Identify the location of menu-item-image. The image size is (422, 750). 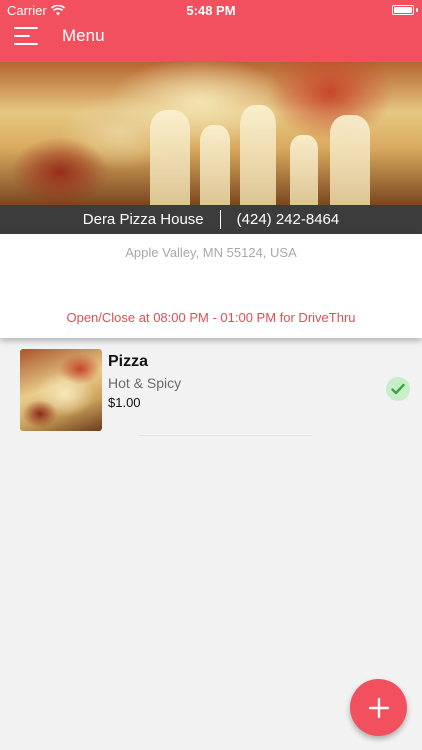
(61, 390).